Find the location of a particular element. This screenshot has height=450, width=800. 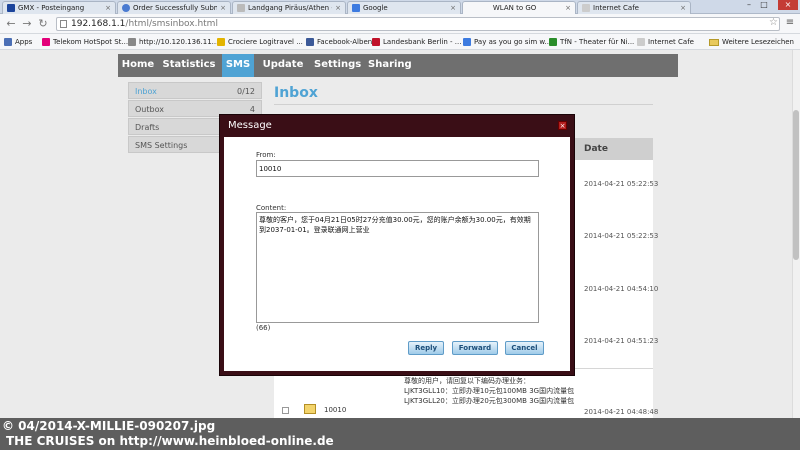

title-divider is located at coordinates (463, 104).